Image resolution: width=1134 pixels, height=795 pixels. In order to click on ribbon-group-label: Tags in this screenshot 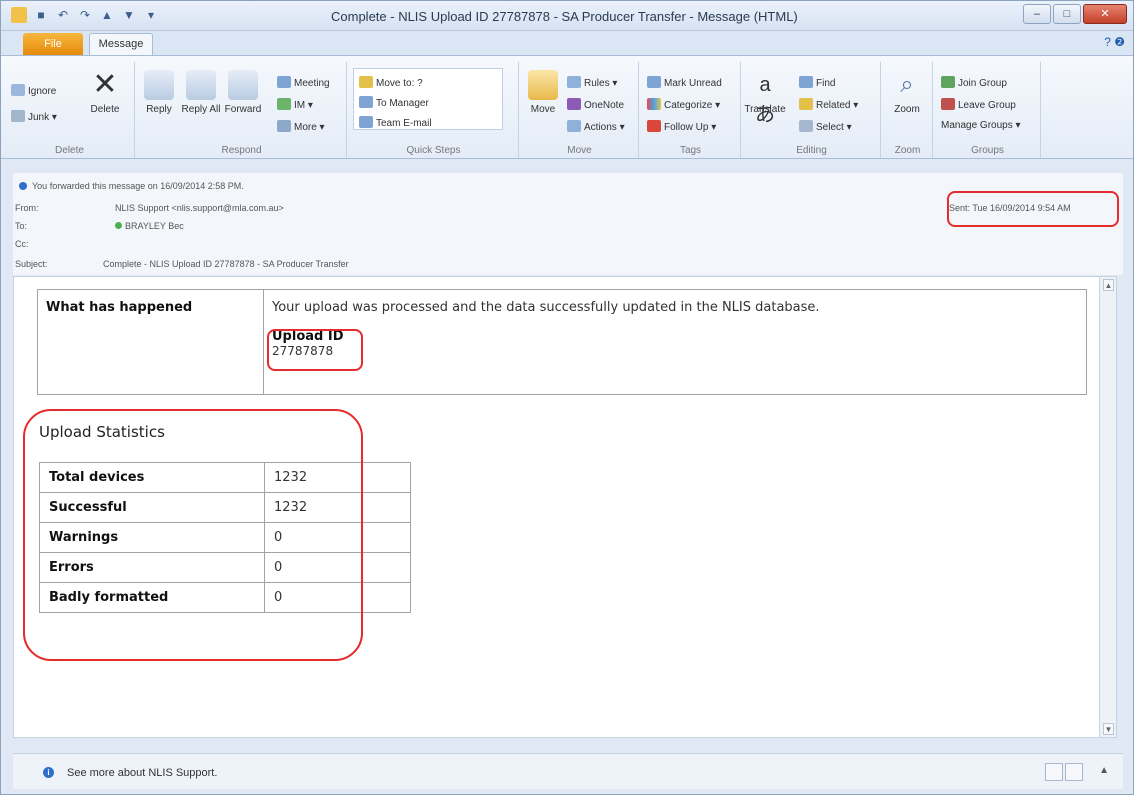, I will do `click(690, 150)`.